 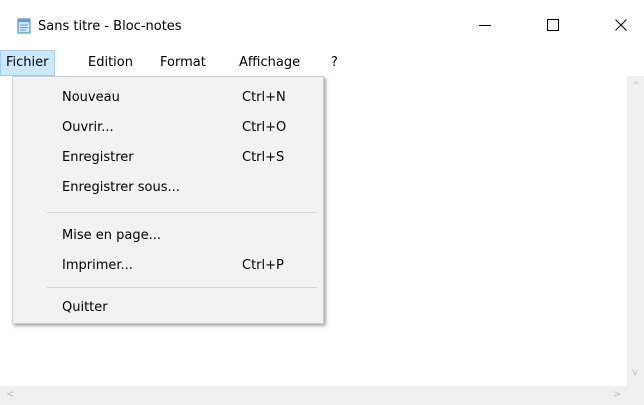 I want to click on scroll-down-arrow-icon: v, so click(x=635, y=373).